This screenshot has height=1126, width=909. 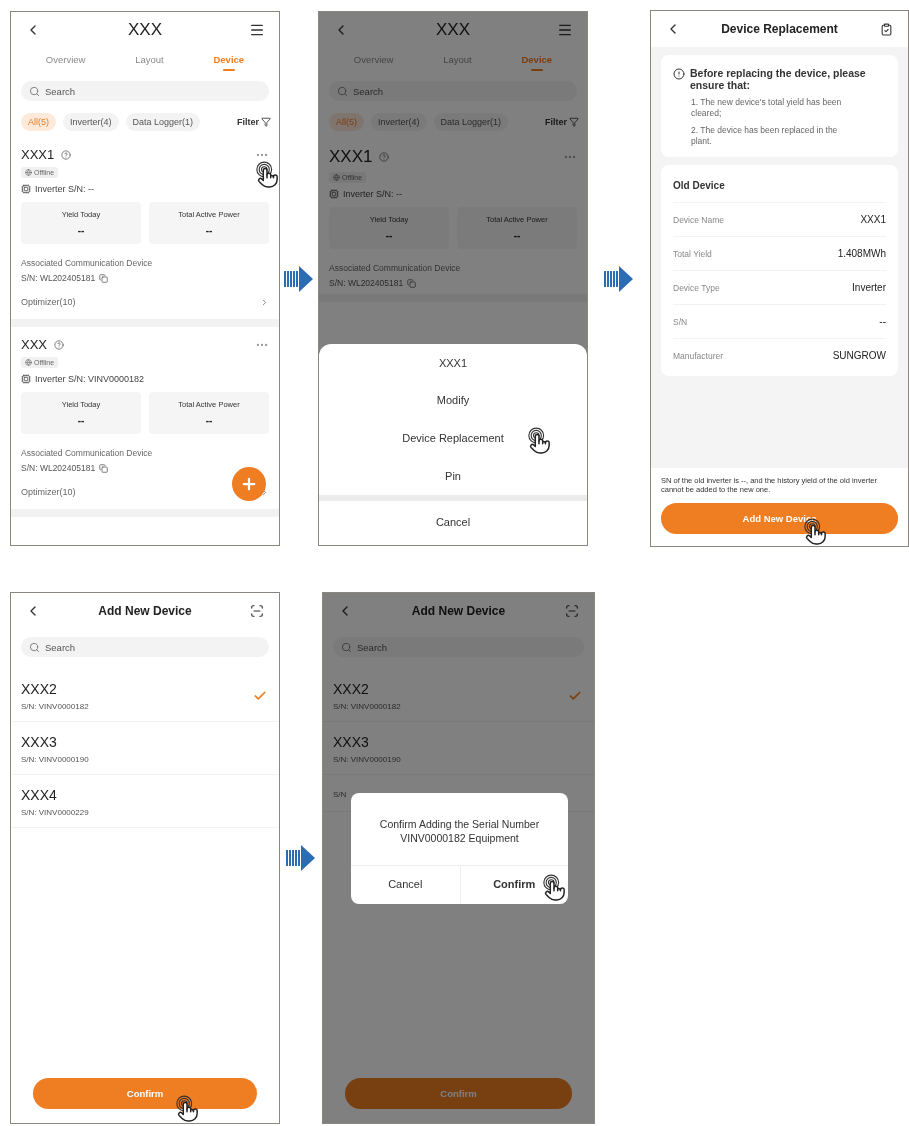 What do you see at coordinates (699, 219) in the screenshot?
I see `field-label: Device Name` at bounding box center [699, 219].